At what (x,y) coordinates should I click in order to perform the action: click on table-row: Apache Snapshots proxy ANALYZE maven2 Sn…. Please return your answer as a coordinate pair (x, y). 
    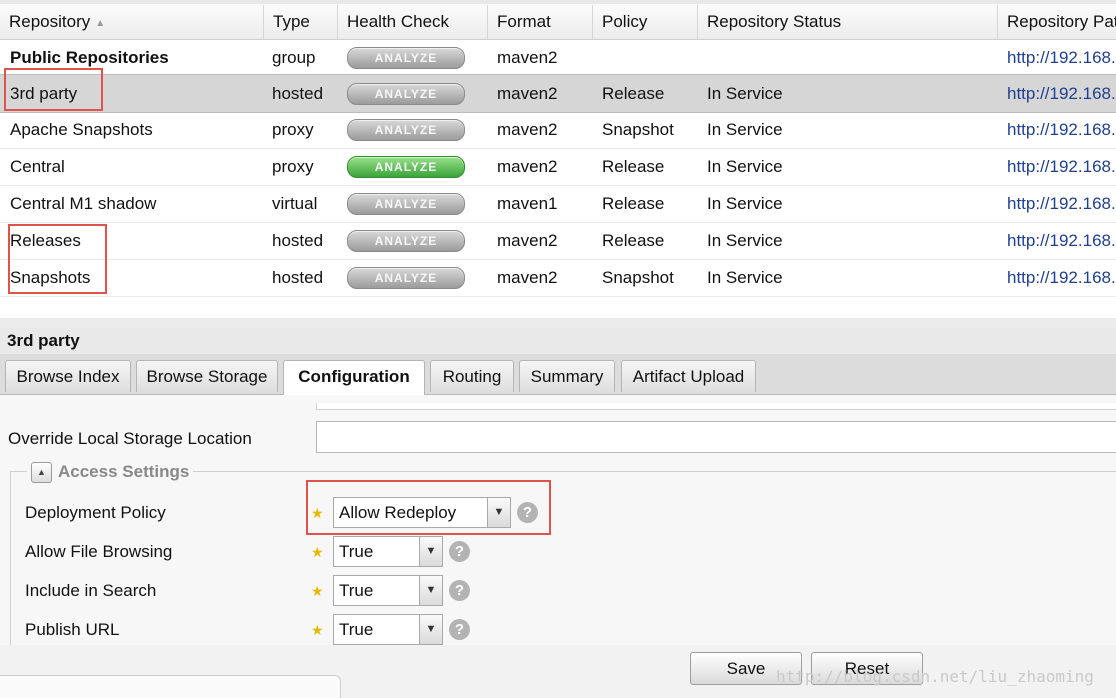
    Looking at the image, I should click on (558, 130).